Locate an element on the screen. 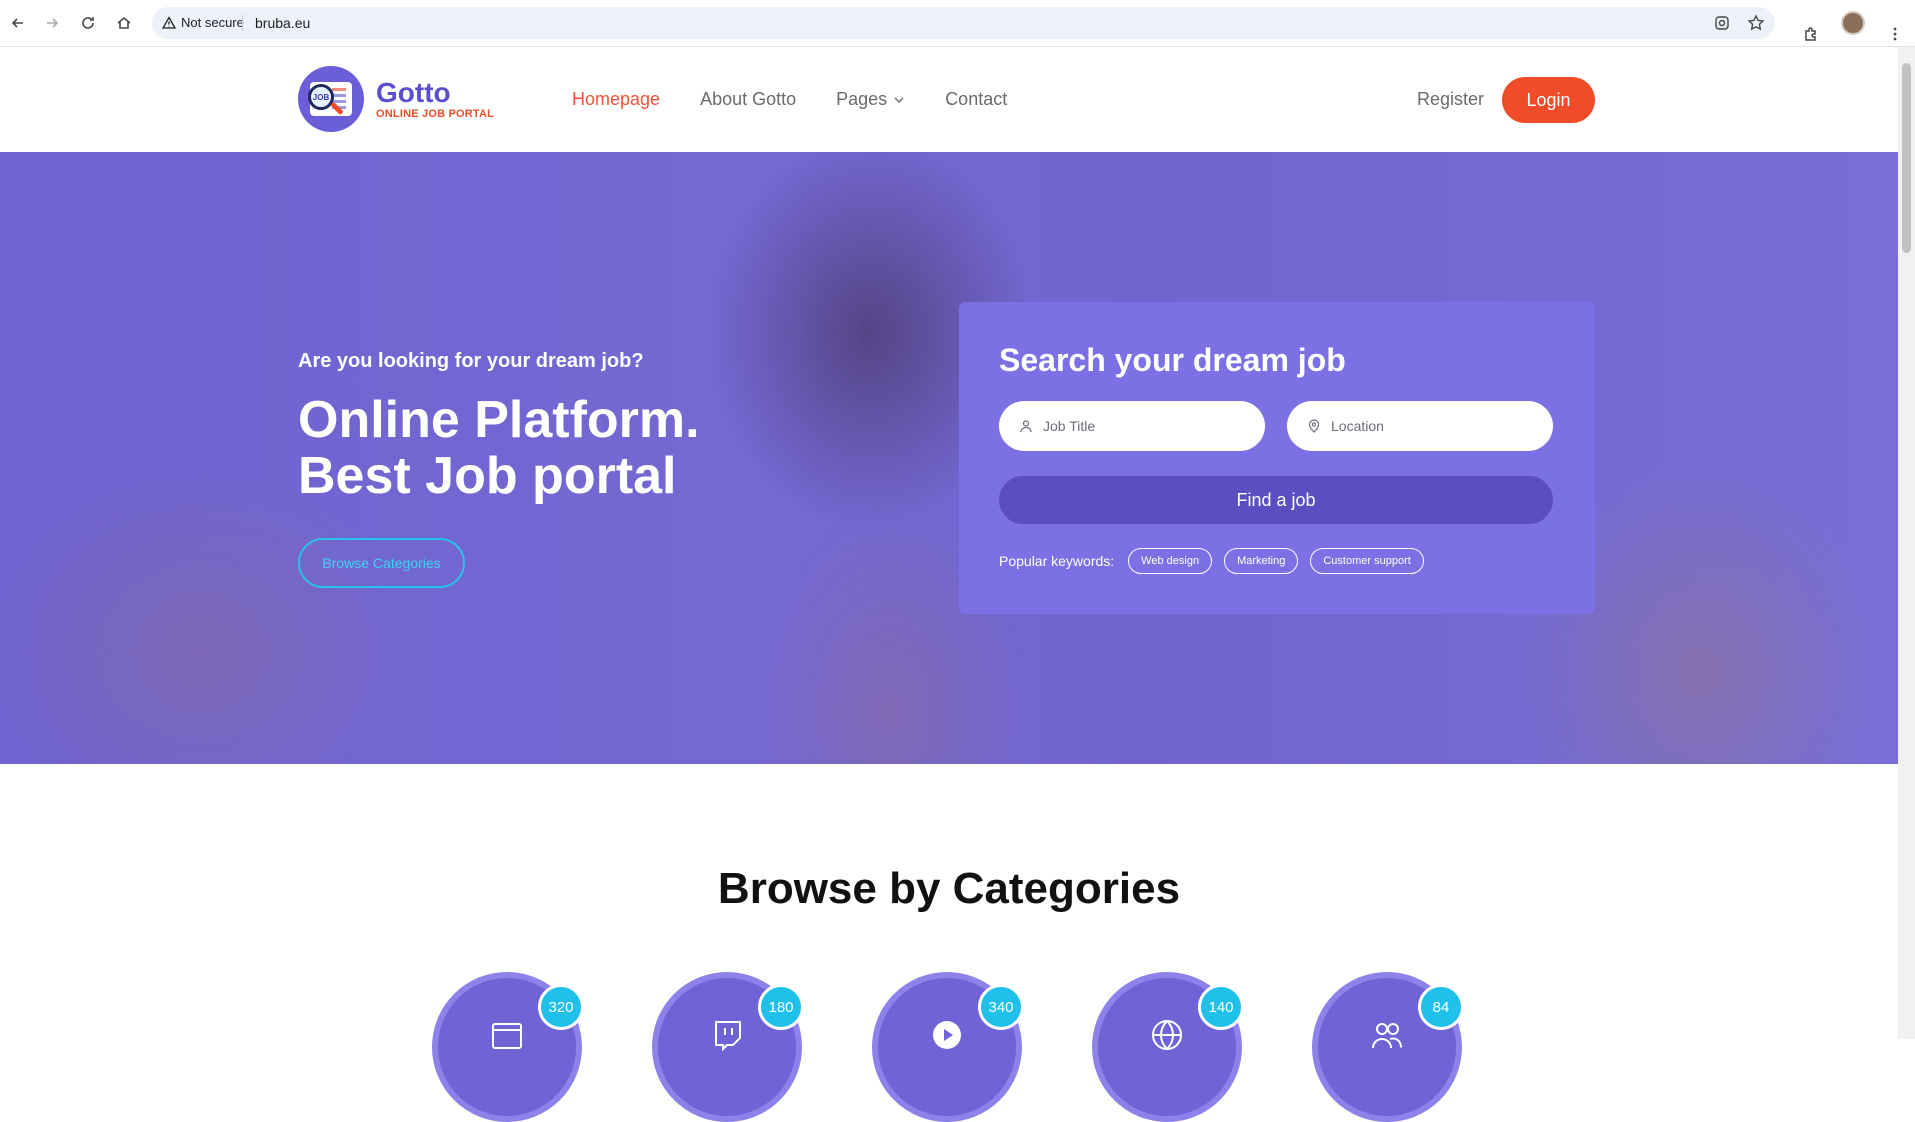  category-card: 140 is located at coordinates (1168, 1047).